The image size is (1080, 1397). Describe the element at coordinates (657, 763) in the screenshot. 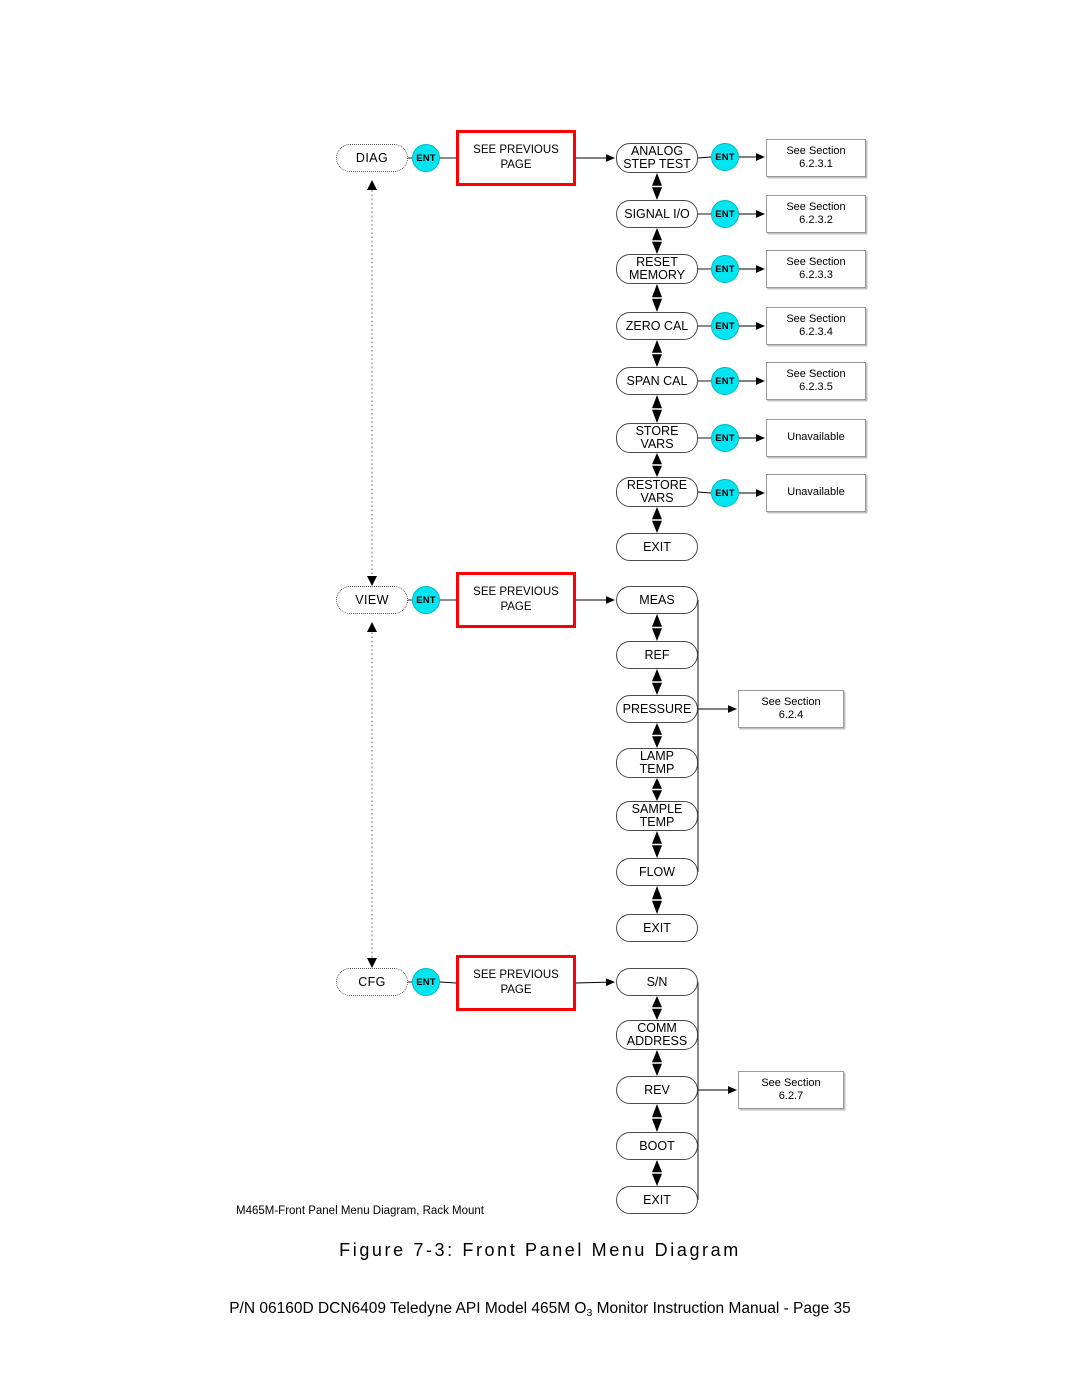

I see `menu-item-lamp-temp: LAMP TEMP` at that location.